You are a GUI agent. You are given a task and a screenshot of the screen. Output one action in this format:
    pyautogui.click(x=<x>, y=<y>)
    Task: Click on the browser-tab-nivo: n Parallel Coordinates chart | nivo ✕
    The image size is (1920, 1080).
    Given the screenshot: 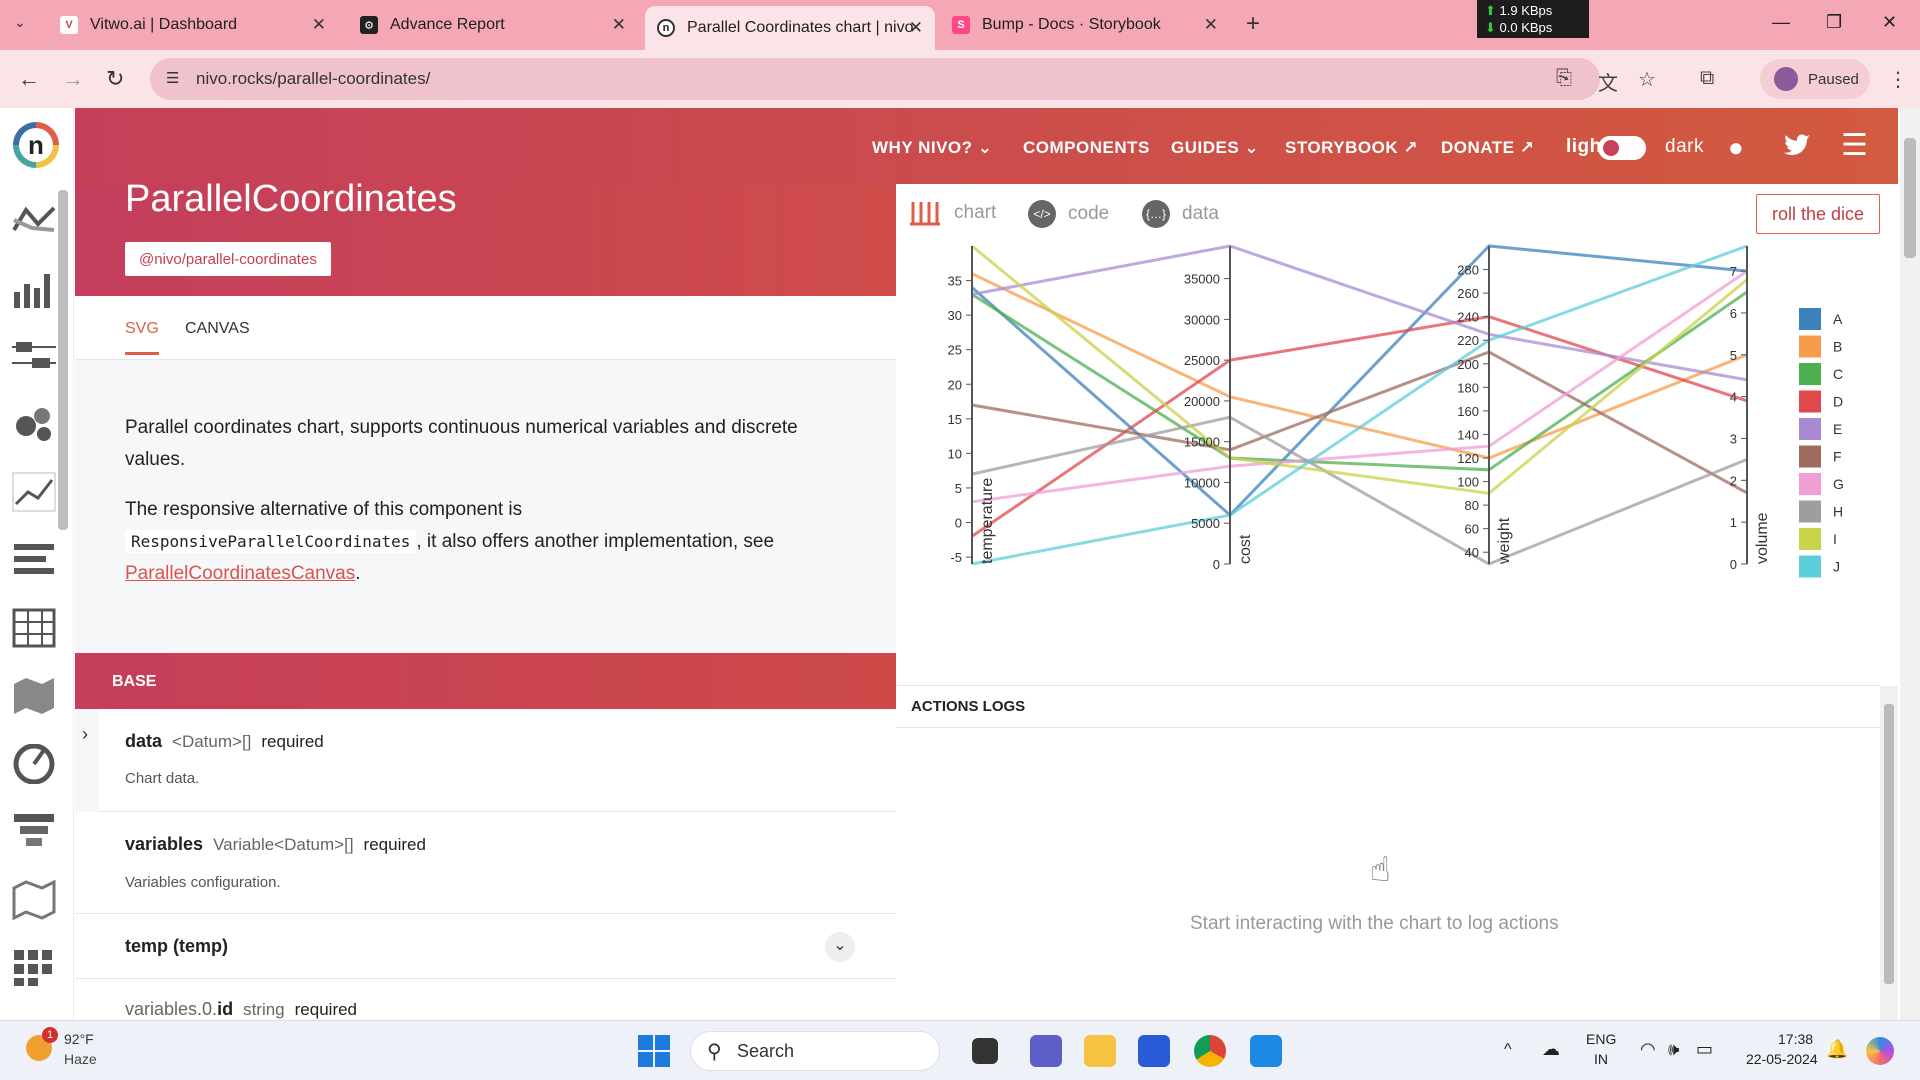 What is the action you would take?
    pyautogui.click(x=790, y=28)
    